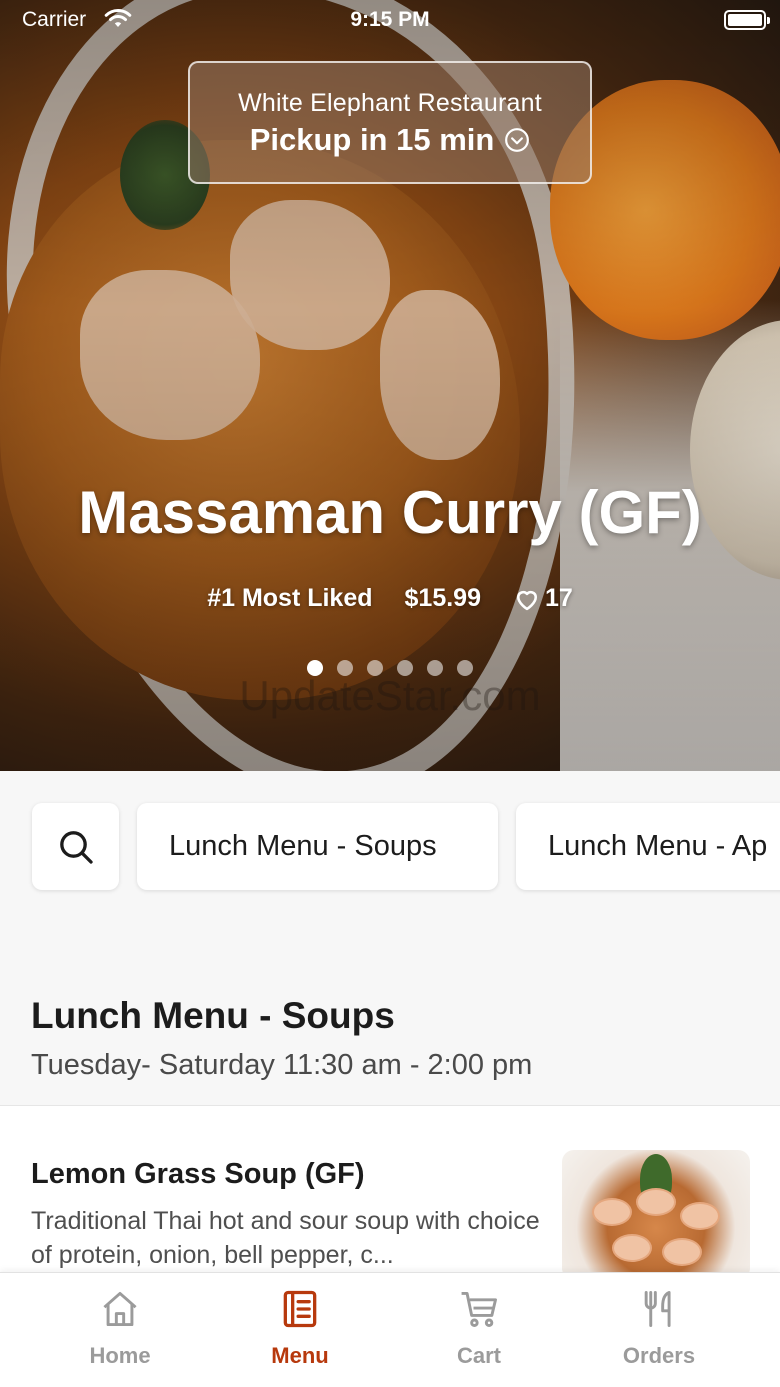 This screenshot has width=780, height=1387. Describe the element at coordinates (282, 1065) in the screenshot. I see `section-hours: Tuesday- Saturday 11:30 am - 2:00 pm` at that location.